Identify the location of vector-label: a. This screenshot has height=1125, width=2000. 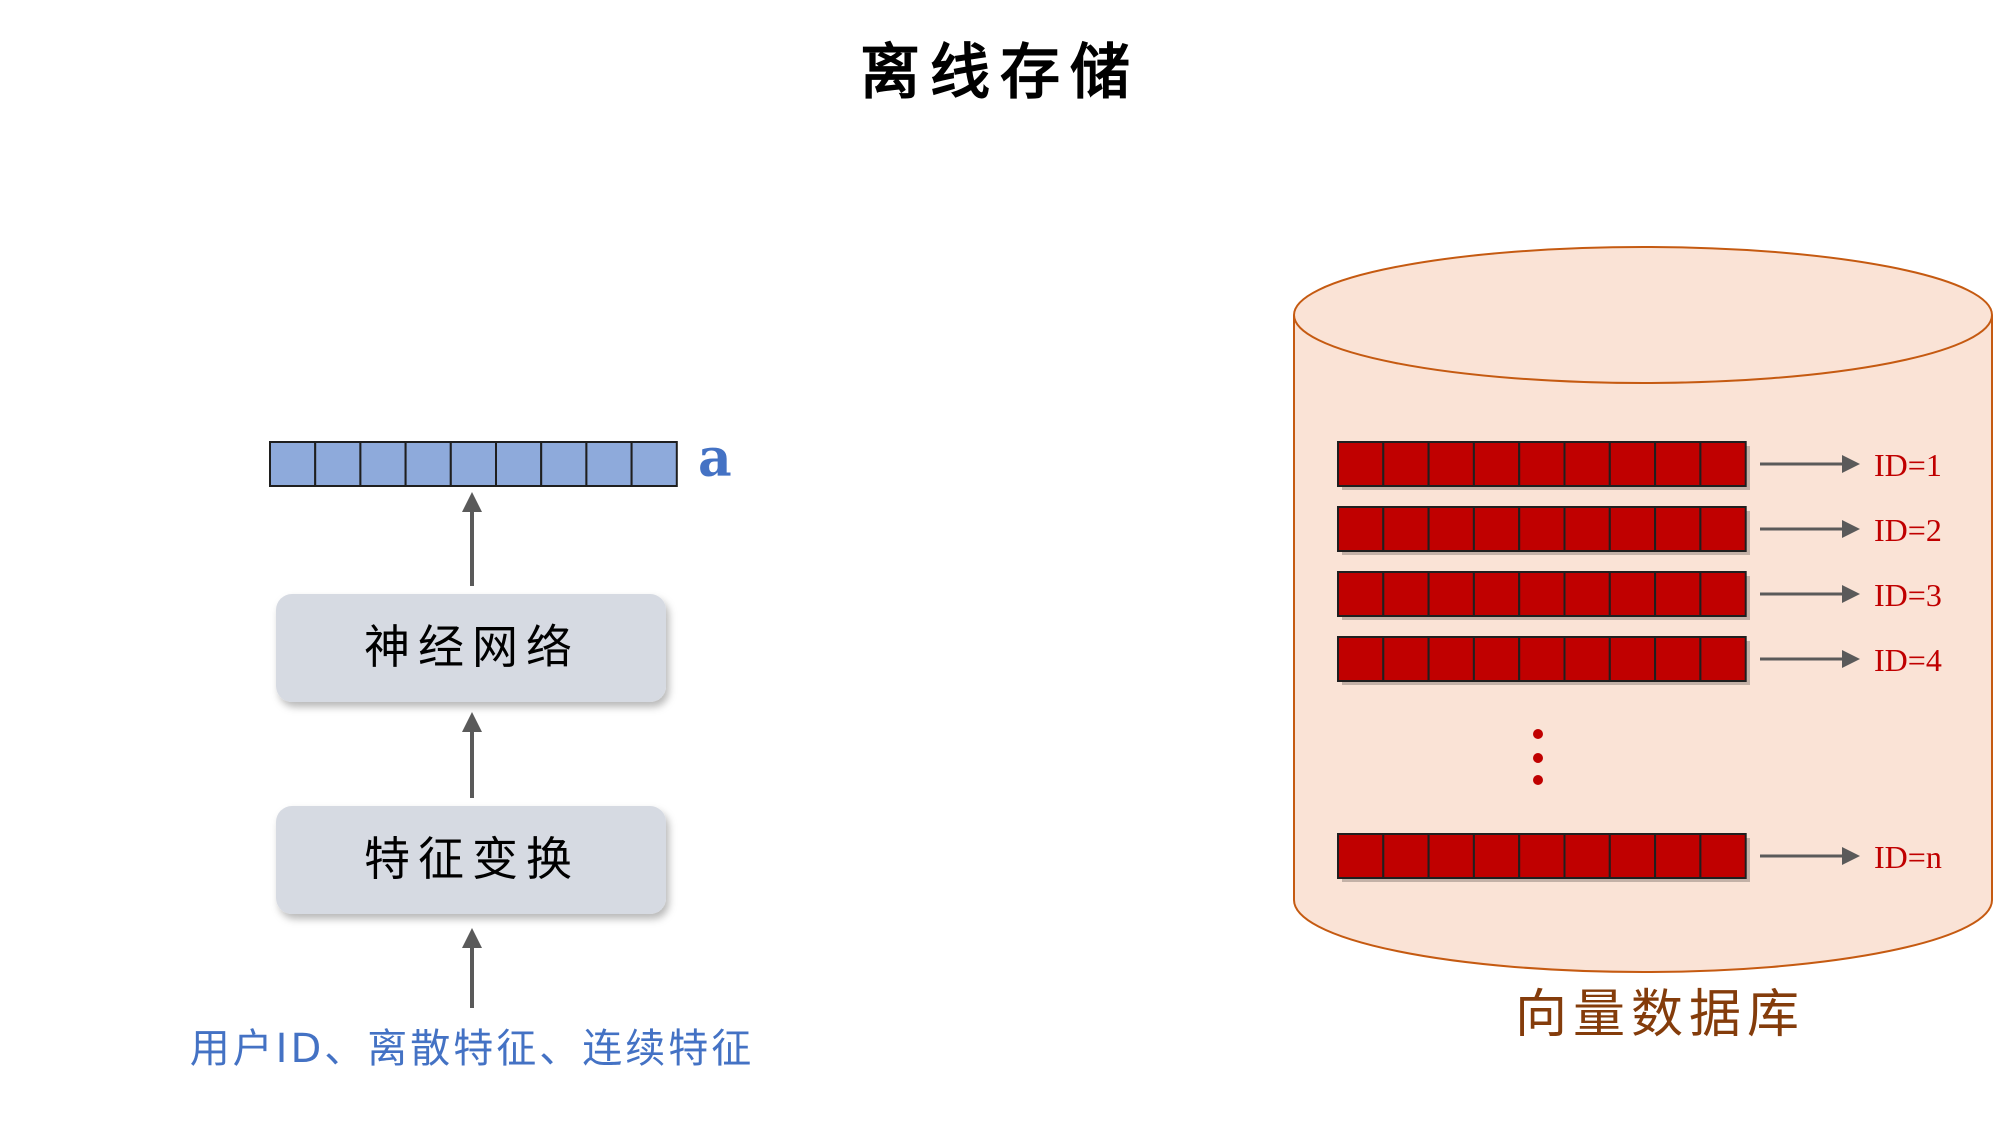
(715, 458).